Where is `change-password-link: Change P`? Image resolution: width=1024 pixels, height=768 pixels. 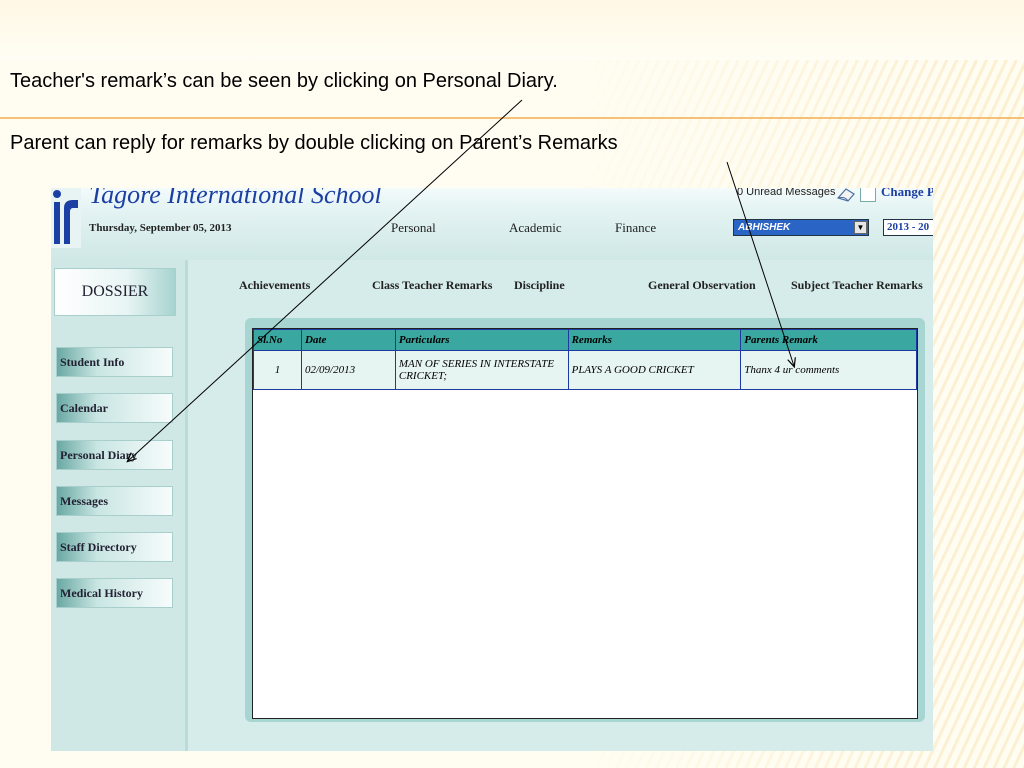 change-password-link: Change P is located at coordinates (907, 194).